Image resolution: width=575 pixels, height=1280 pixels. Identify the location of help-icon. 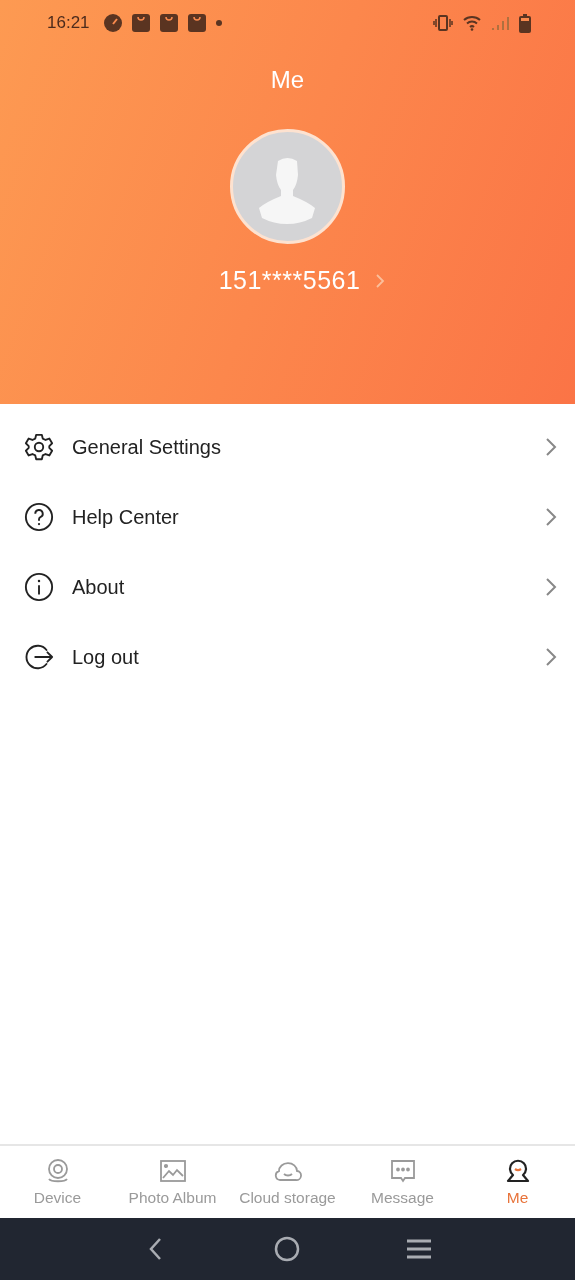
(39, 517).